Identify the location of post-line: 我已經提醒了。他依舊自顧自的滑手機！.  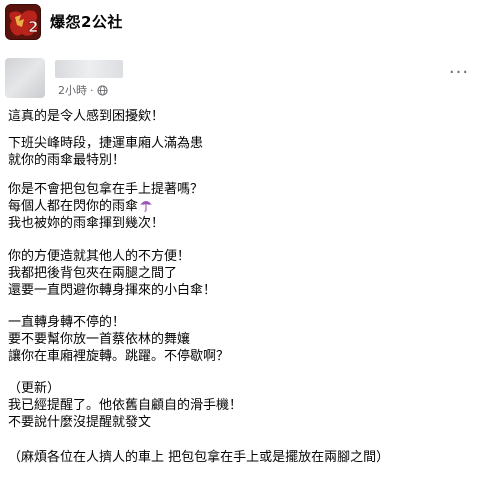
(125, 406).